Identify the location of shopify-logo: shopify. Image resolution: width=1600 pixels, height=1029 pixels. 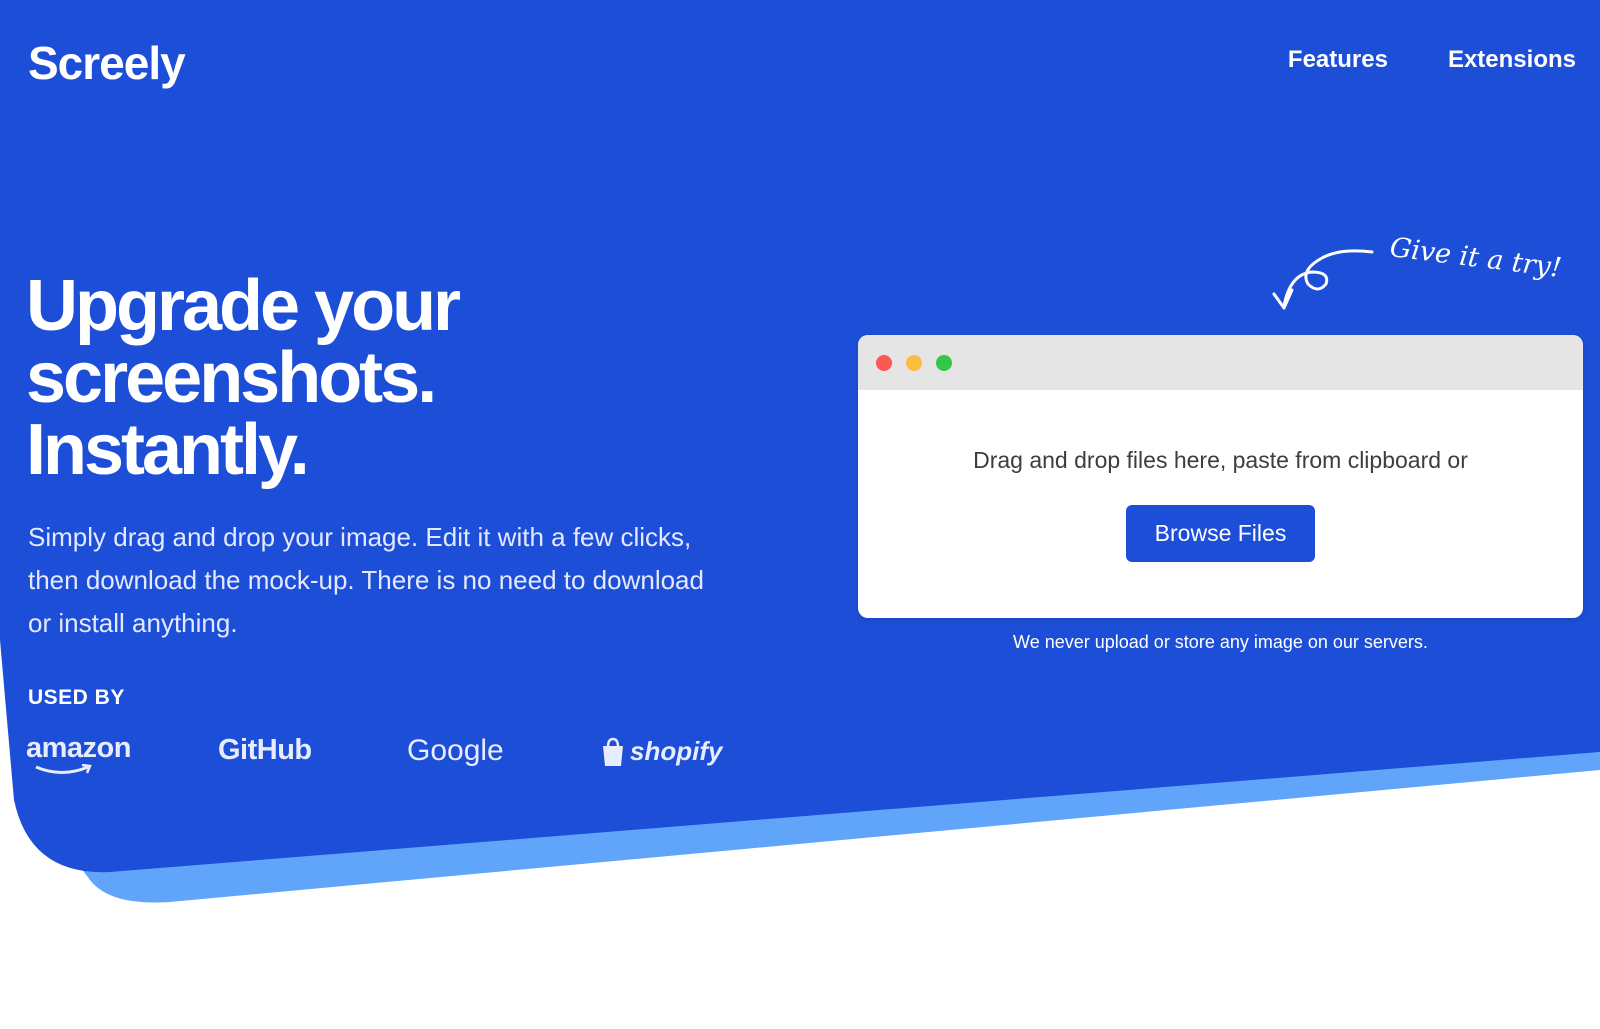
(661, 751).